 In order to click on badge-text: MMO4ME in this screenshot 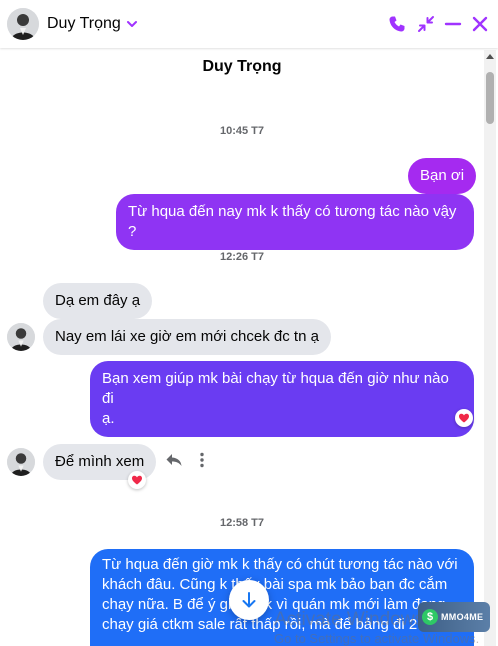, I will do `click(462, 617)`.